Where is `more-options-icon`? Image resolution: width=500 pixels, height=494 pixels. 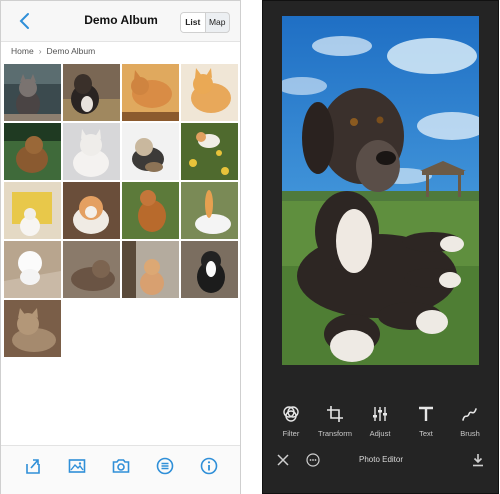
more-options-icon is located at coordinates (313, 460).